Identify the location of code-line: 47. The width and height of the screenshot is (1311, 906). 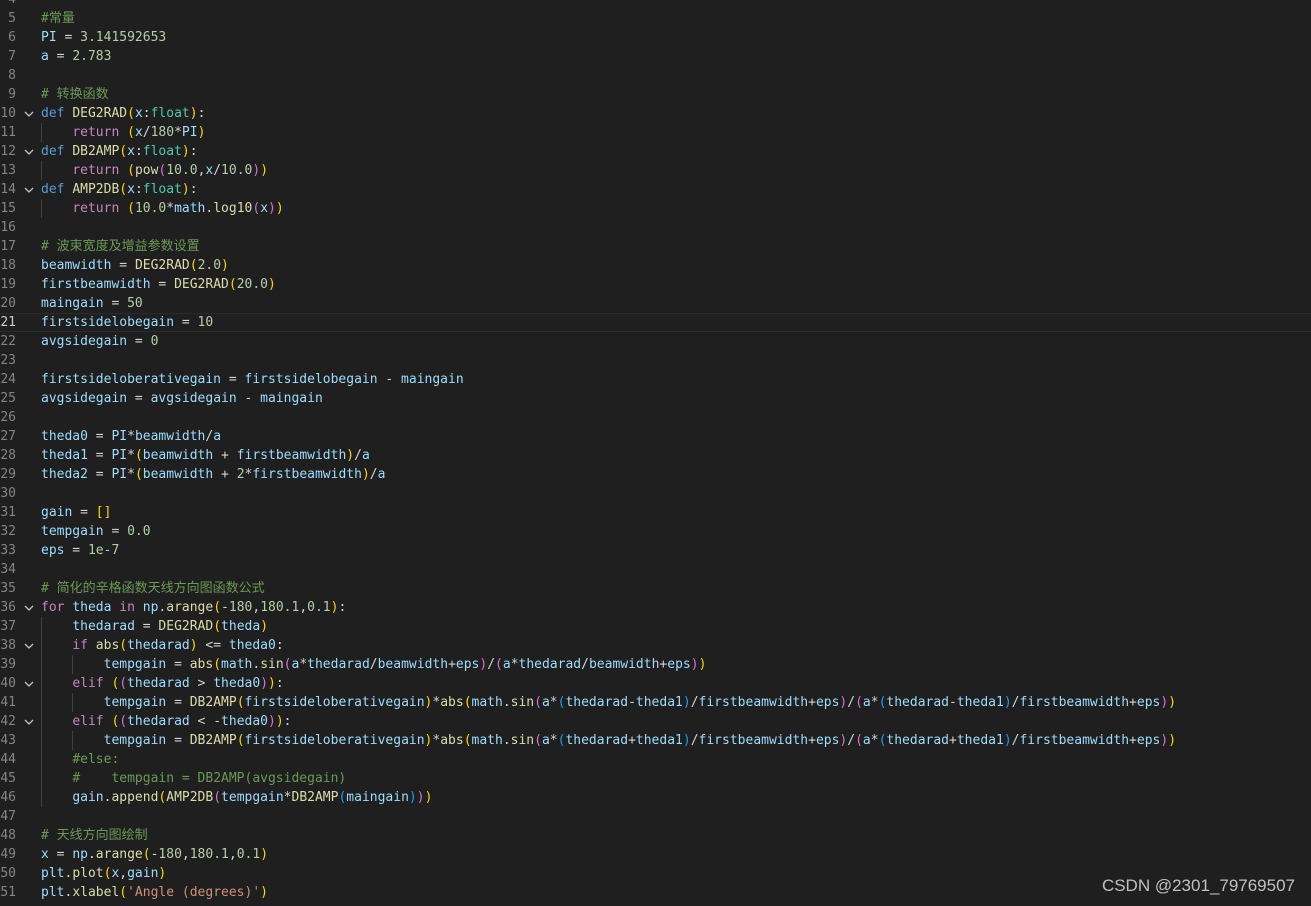
(655, 816).